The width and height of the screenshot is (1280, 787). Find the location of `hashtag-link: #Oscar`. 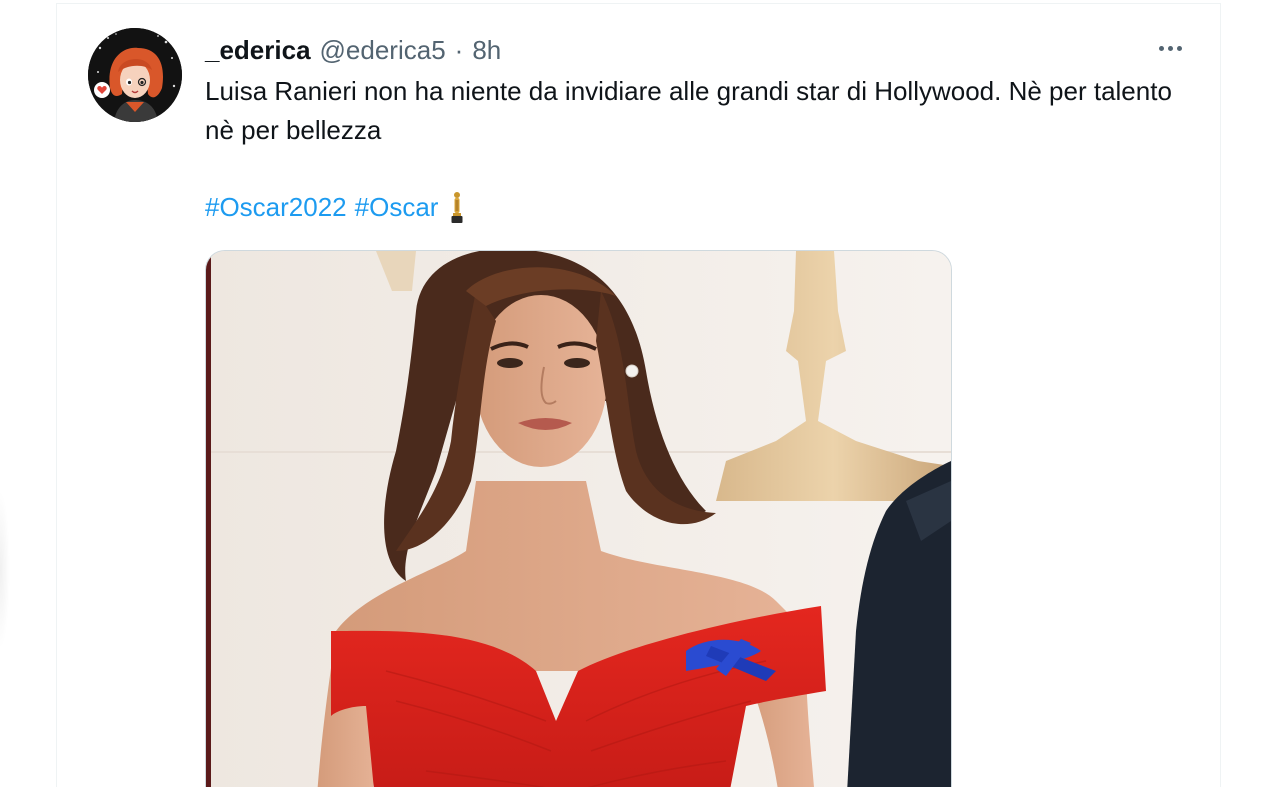

hashtag-link: #Oscar is located at coordinates (397, 207).